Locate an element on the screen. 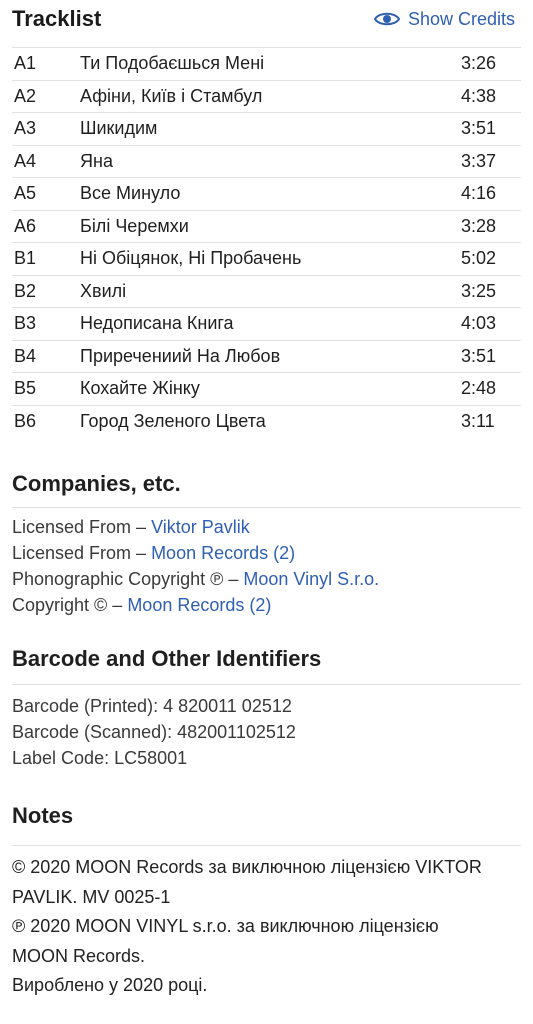 The height and width of the screenshot is (1024, 533). track-position: B1 is located at coordinates (25, 258).